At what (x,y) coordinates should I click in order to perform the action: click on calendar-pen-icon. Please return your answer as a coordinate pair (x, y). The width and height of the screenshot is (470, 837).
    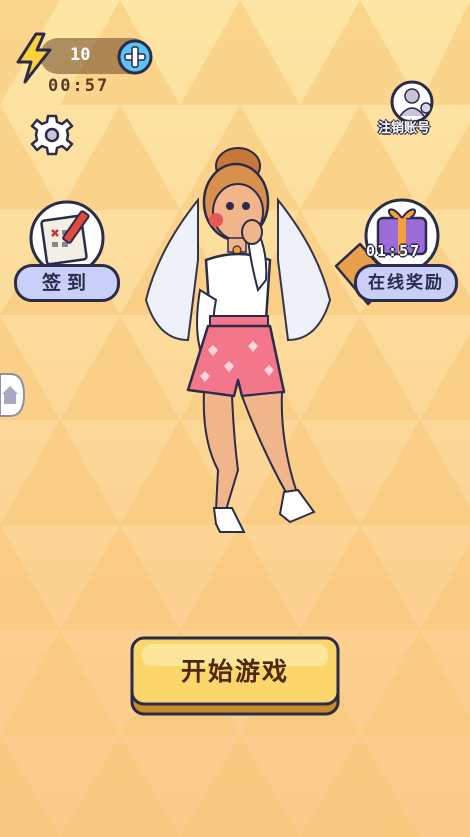
    Looking at the image, I should click on (67, 236).